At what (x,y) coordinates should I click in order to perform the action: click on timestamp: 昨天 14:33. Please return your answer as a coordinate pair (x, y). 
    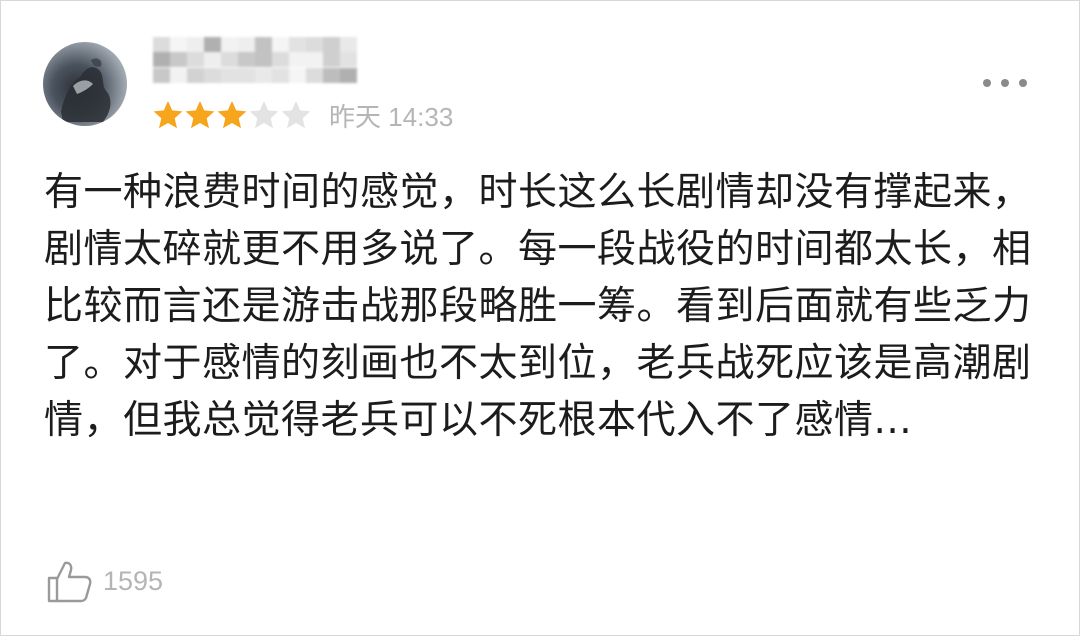
    Looking at the image, I should click on (391, 116).